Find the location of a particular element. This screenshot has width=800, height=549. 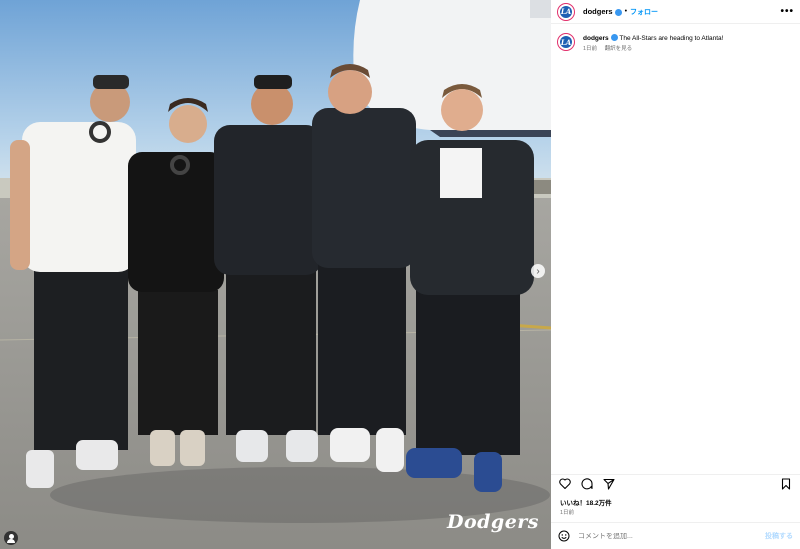

post-comment-button: 投稿する is located at coordinates (779, 536).